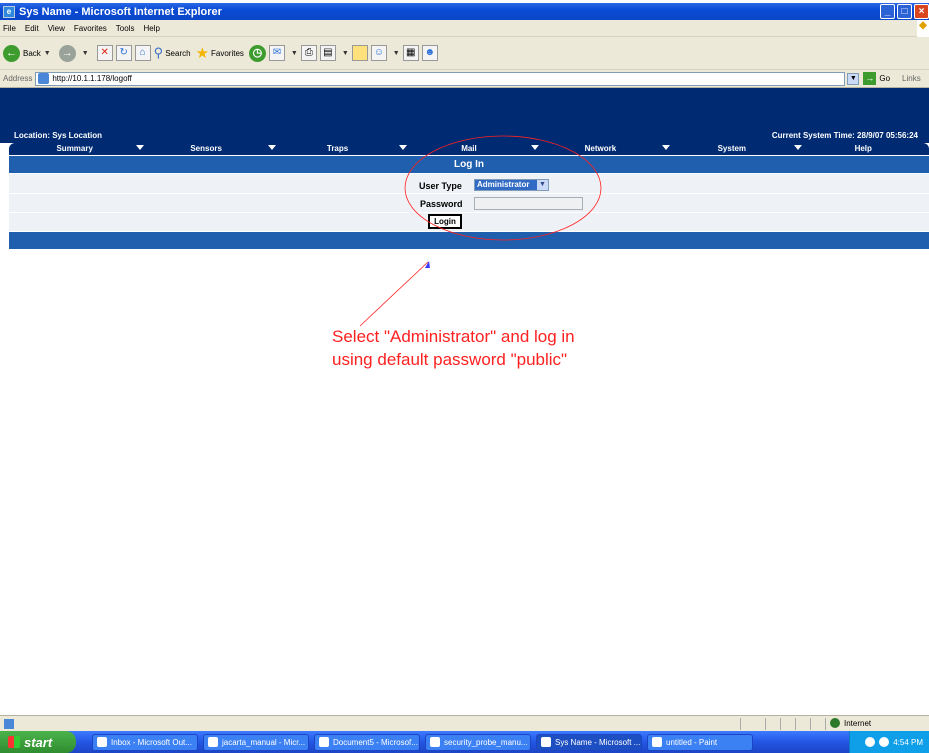  Describe the element at coordinates (844, 135) in the screenshot. I see `system-time: Current System Time: 28/9/07 05:56:24` at that location.